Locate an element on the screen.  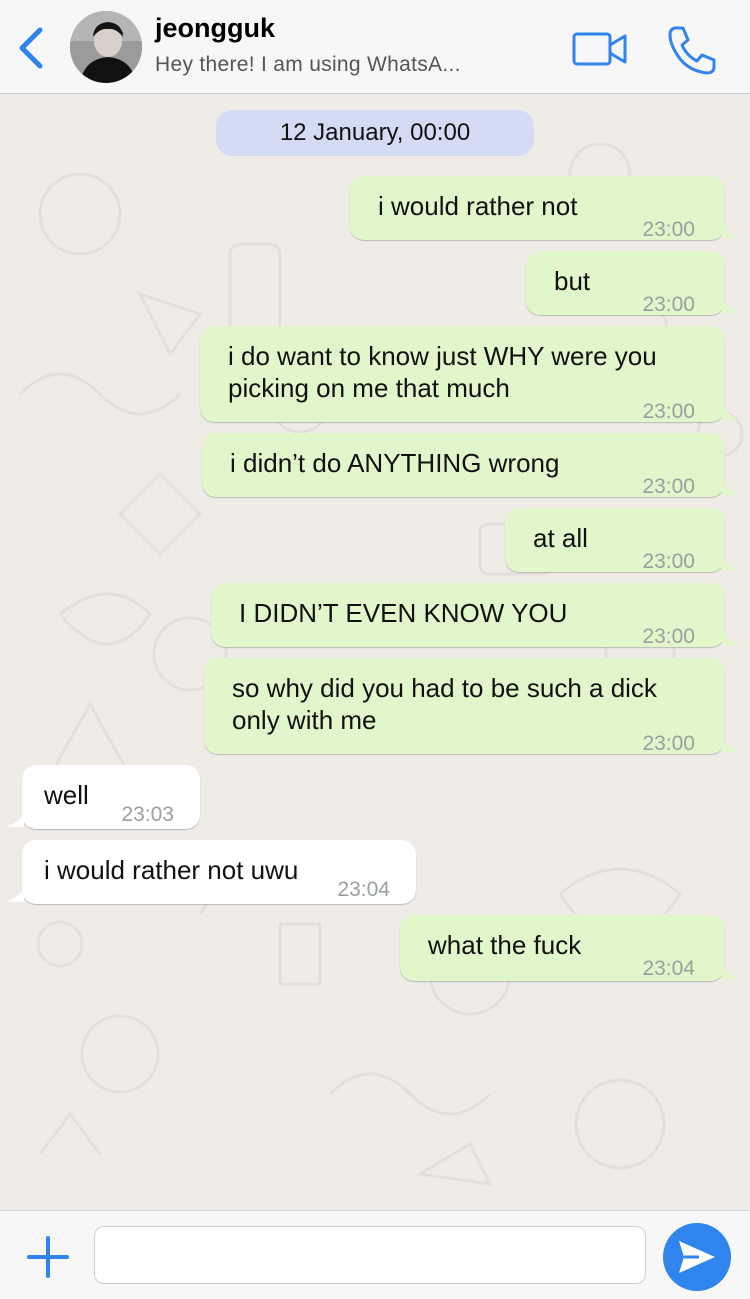
date-chip: 12 January, 00:00 is located at coordinates (375, 133).